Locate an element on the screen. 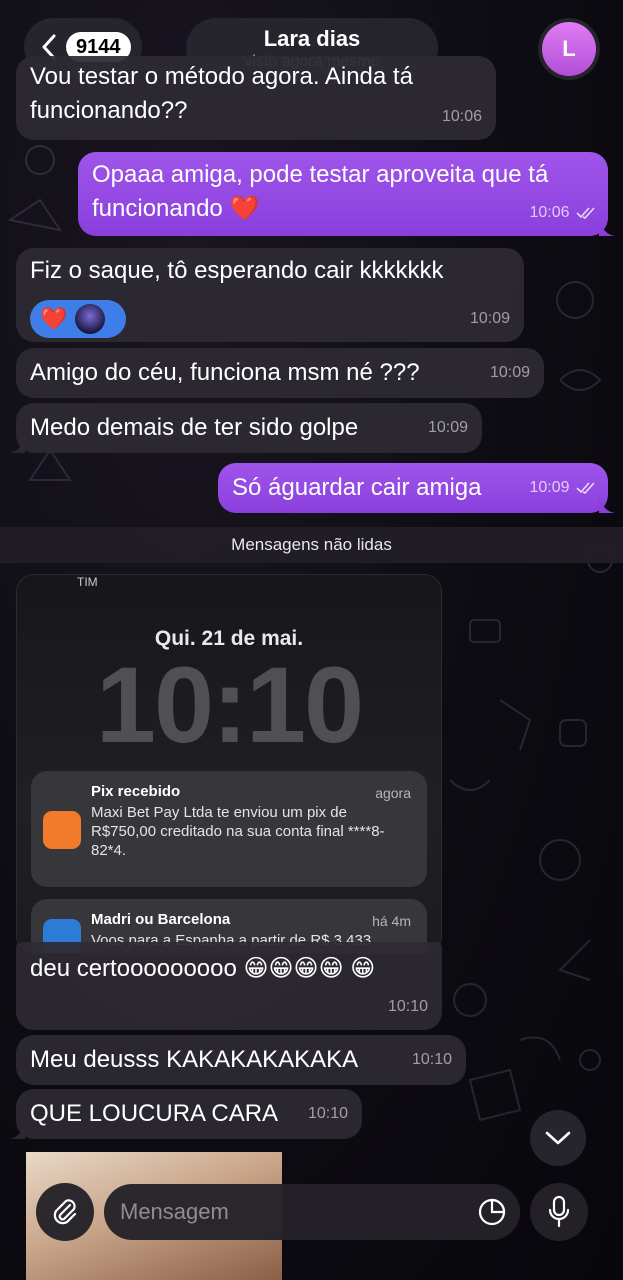 This screenshot has height=1280, width=623. reaction-chip: ❤️ is located at coordinates (78, 319).